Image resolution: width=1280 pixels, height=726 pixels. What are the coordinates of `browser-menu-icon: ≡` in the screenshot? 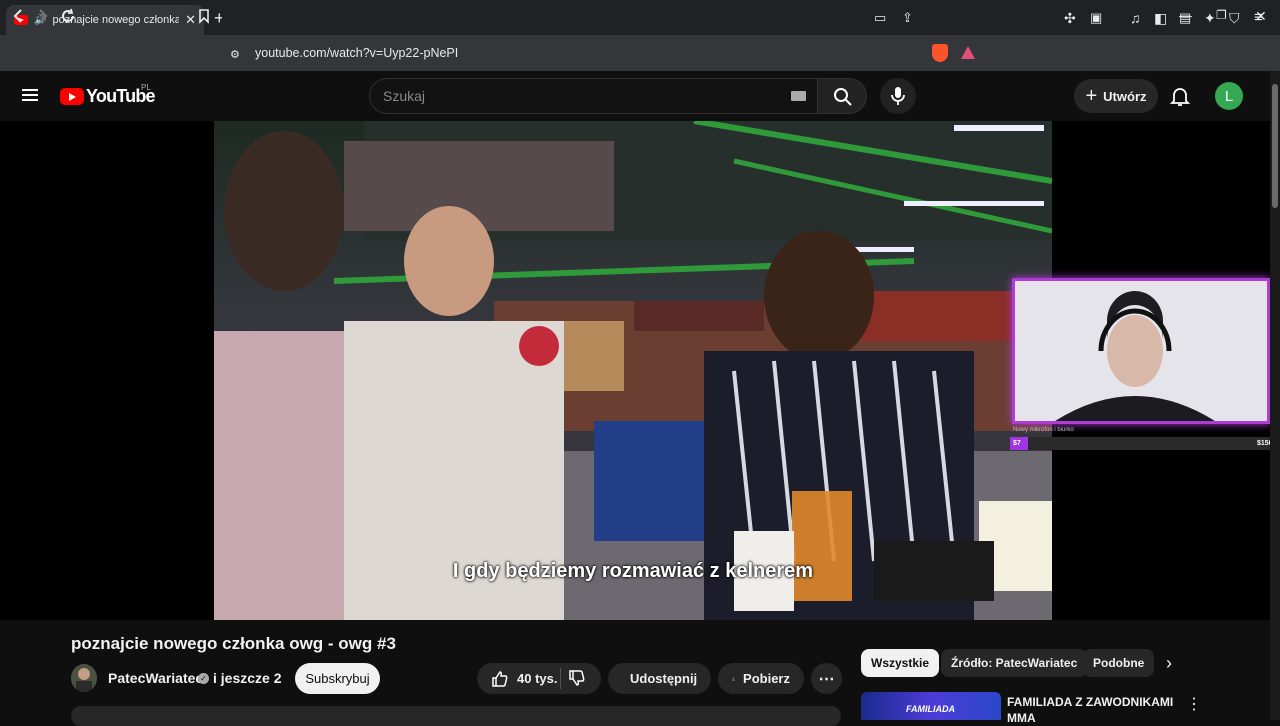 It's located at (1258, 18).